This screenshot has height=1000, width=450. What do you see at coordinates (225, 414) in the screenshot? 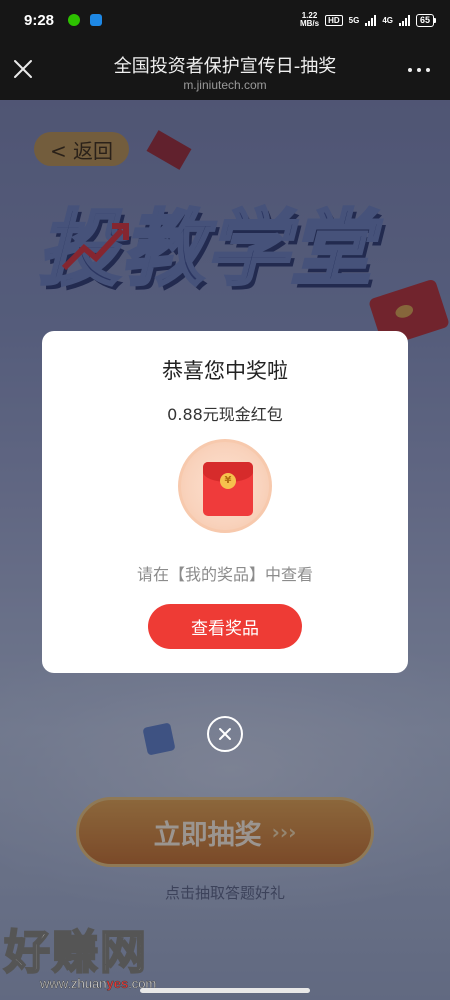
I see `prize-amount: 0.88元现金红包` at bounding box center [225, 414].